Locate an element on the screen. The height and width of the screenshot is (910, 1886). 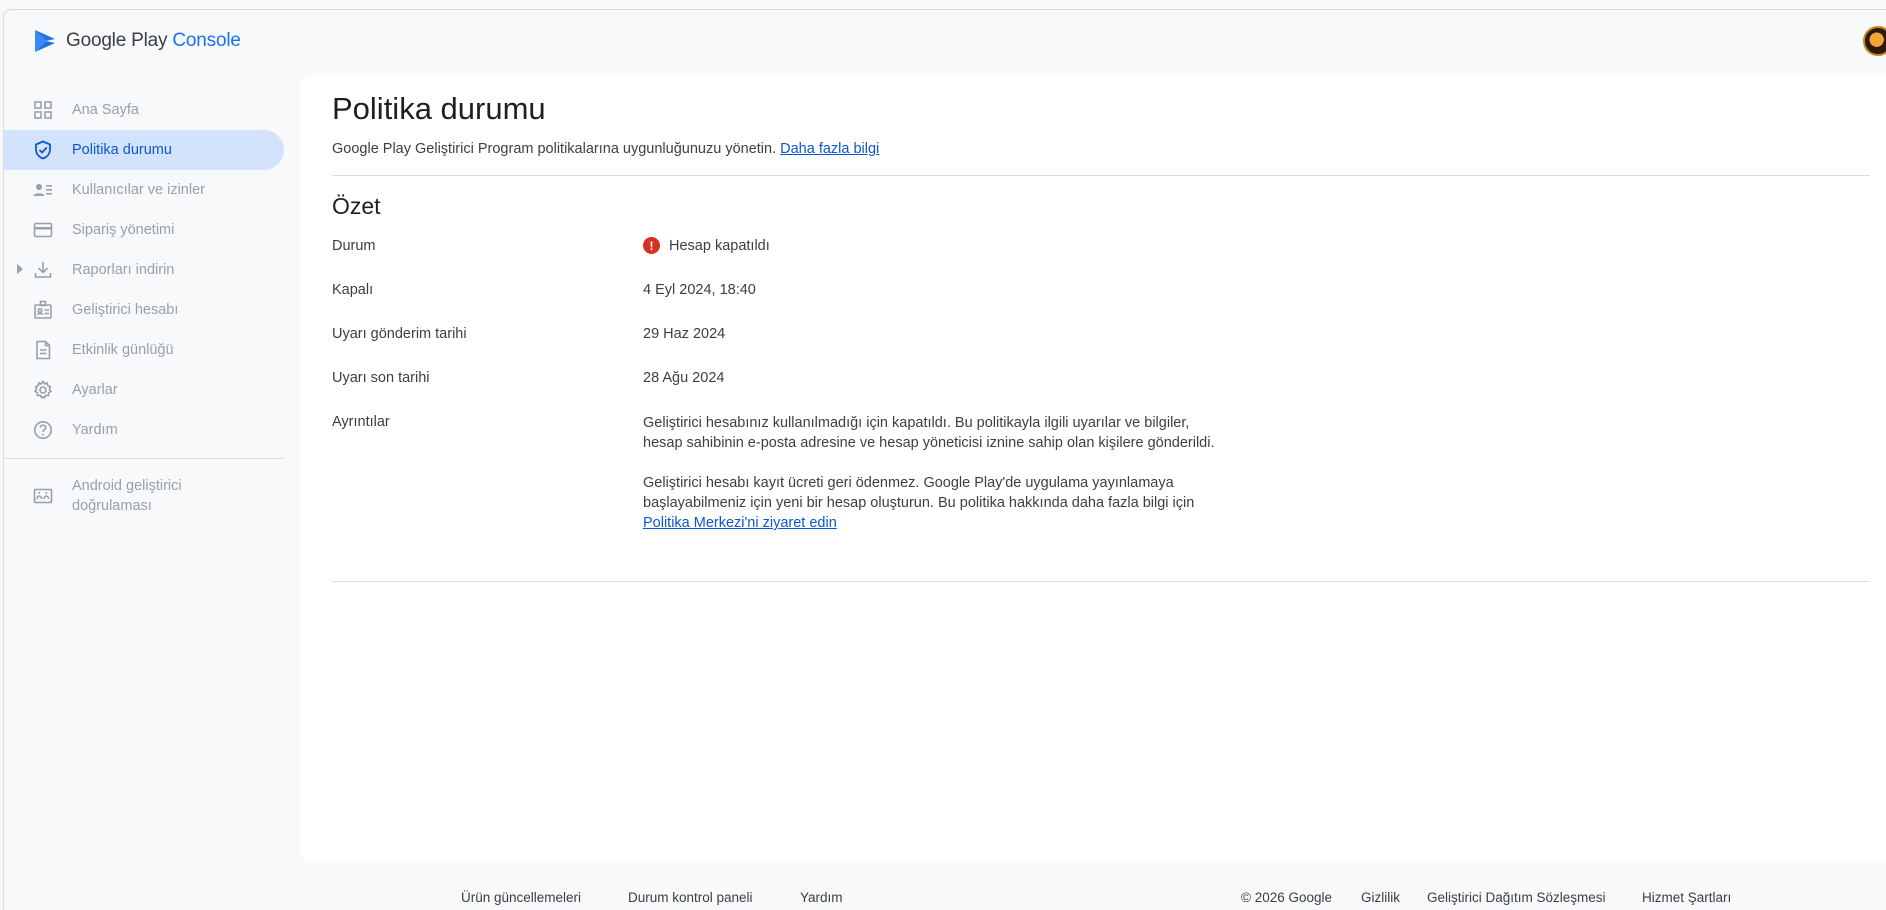
document-icon is located at coordinates (43, 350).